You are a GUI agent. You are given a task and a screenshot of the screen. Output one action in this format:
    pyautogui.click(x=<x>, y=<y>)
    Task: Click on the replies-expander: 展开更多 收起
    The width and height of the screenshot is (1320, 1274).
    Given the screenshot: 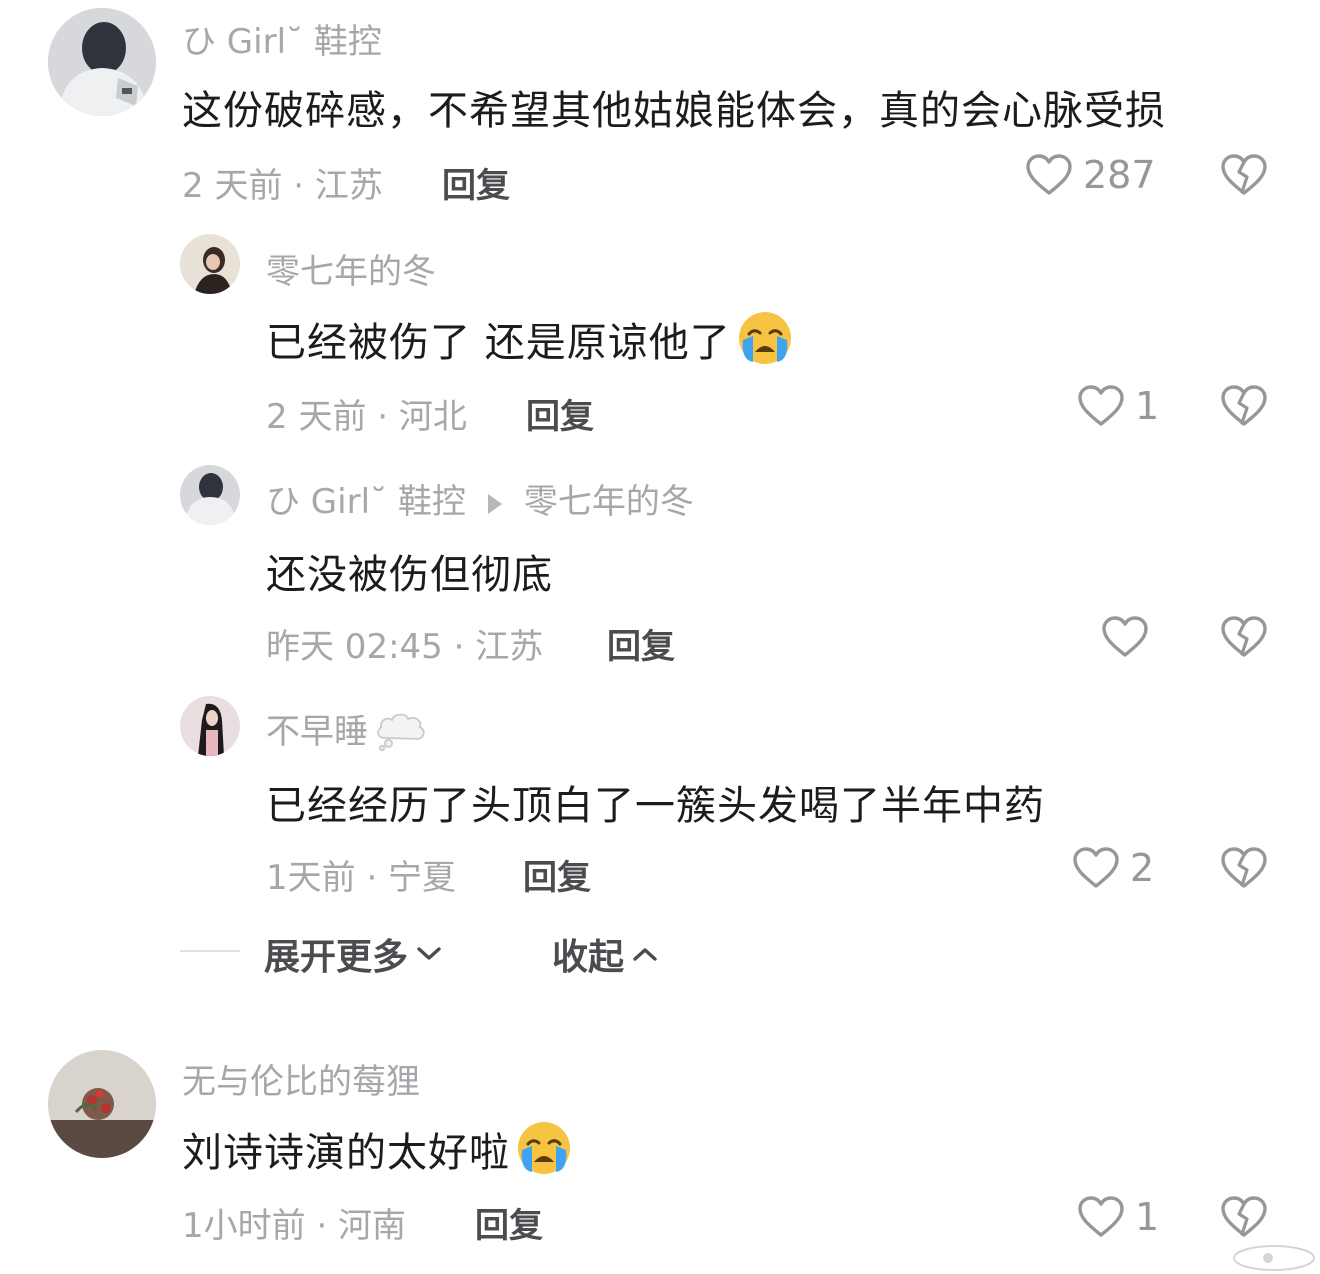 What is the action you would take?
    pyautogui.click(x=660, y=952)
    